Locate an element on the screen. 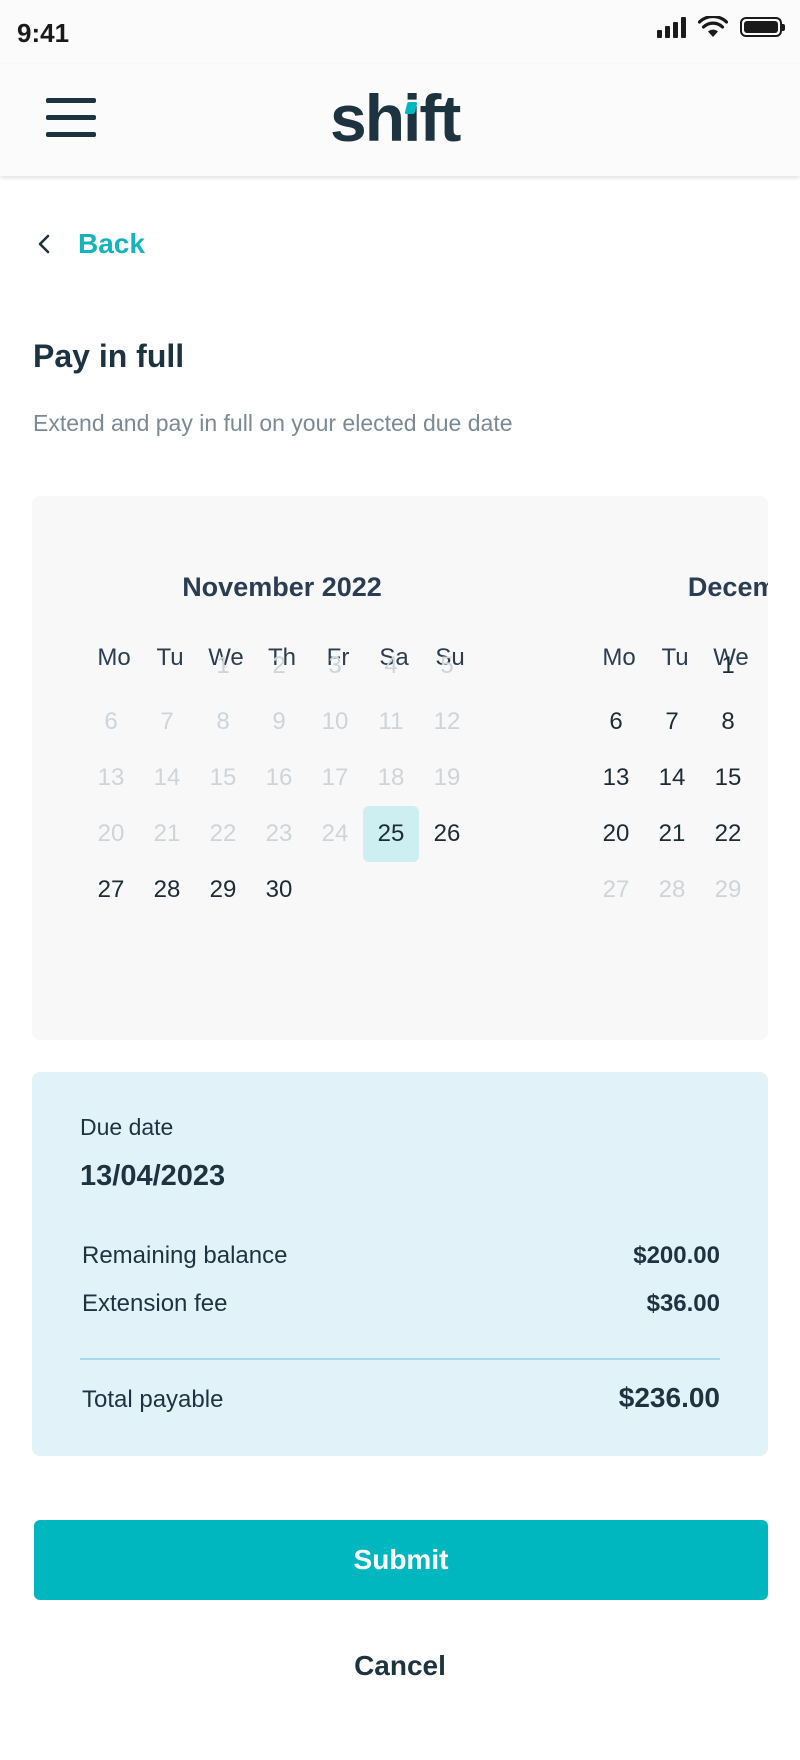  remaining-balance-label: Remaining balance is located at coordinates (185, 1255).